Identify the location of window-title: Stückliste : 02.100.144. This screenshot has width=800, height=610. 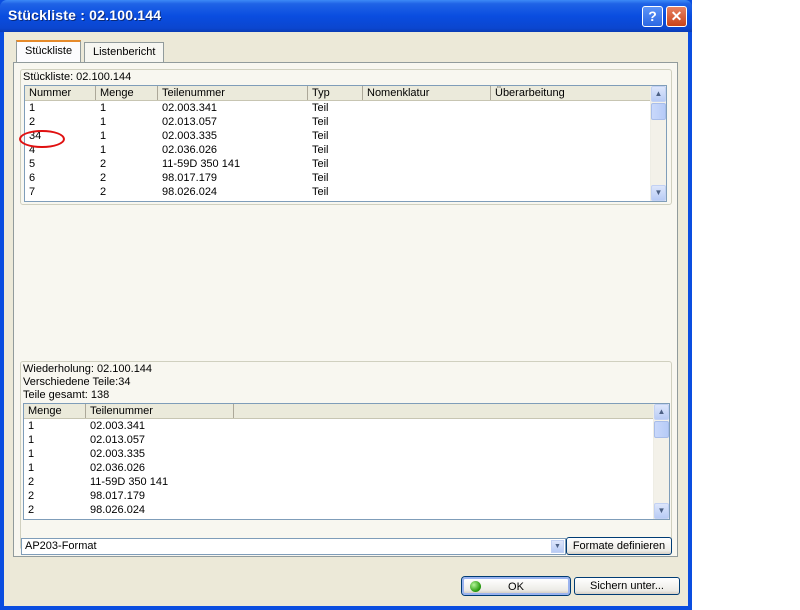
(85, 15).